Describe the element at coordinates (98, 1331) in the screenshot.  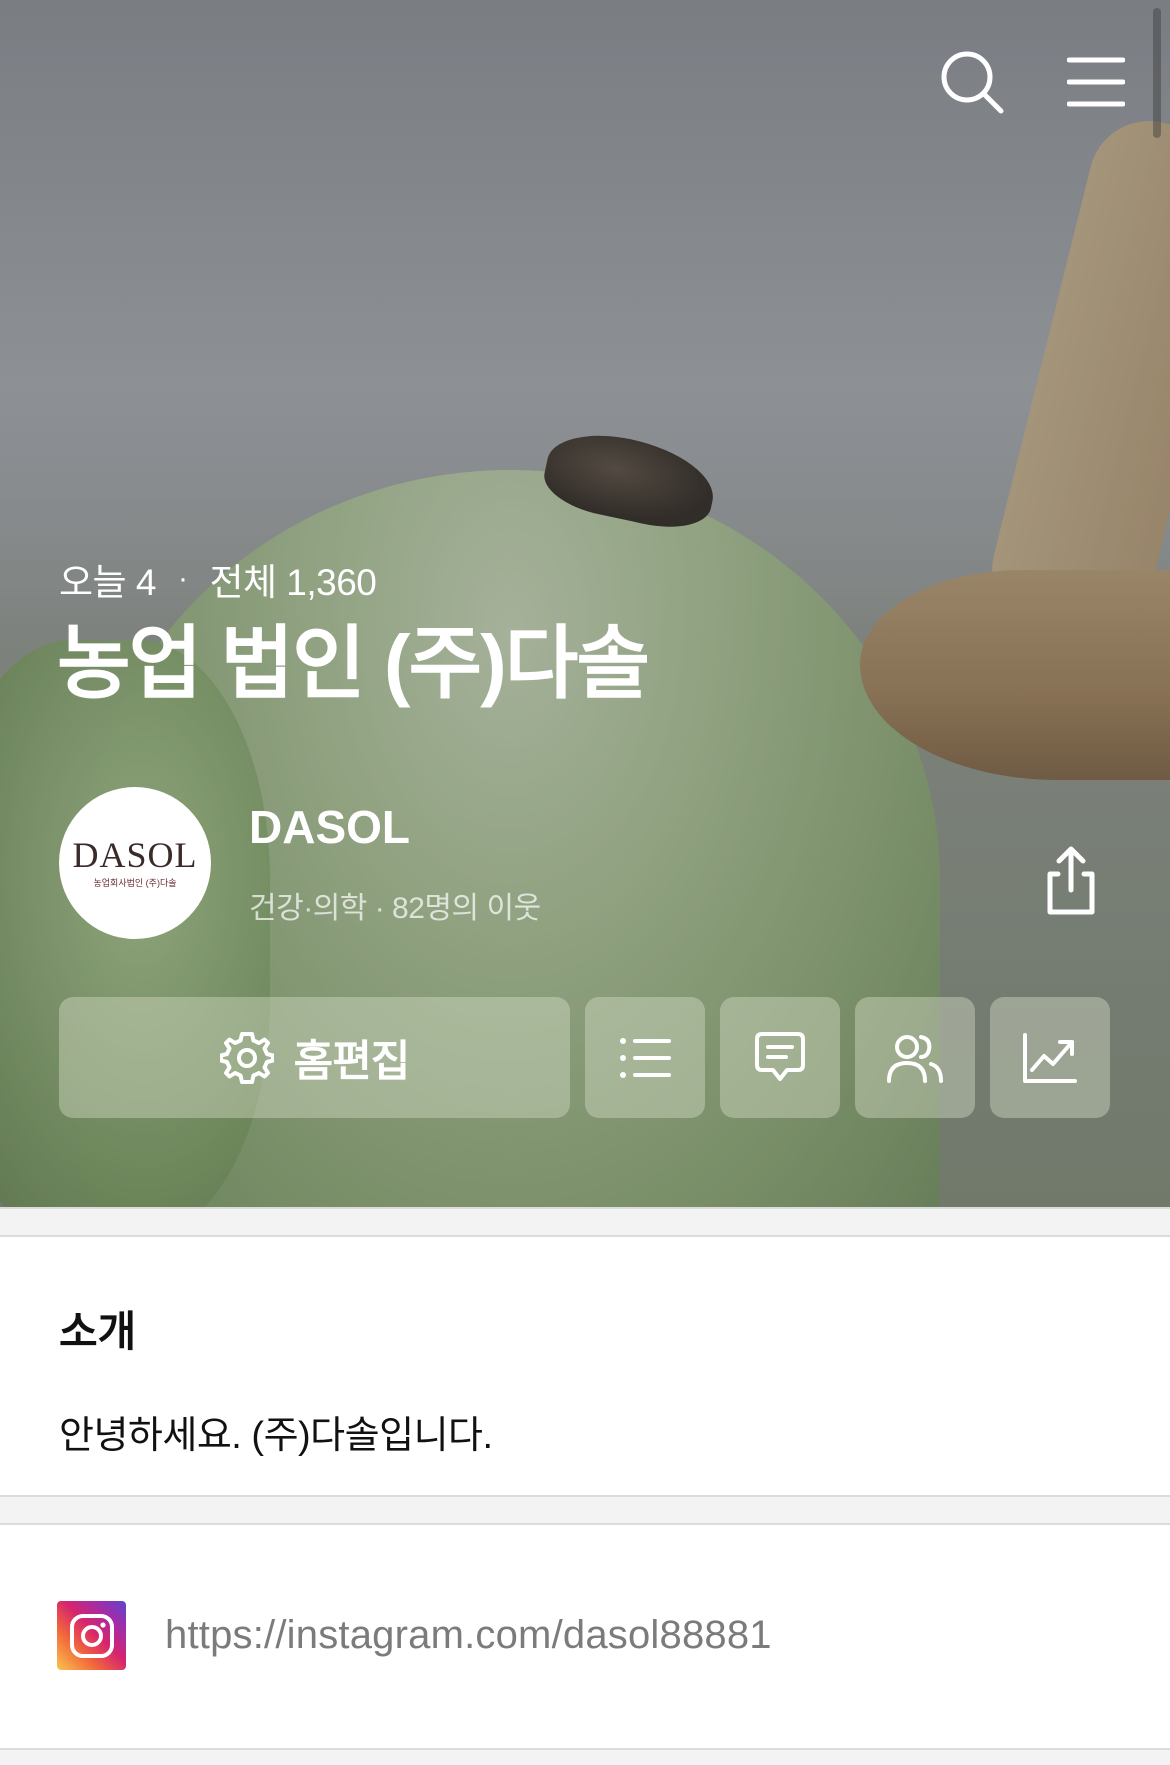
I see `intro-heading: 소개` at that location.